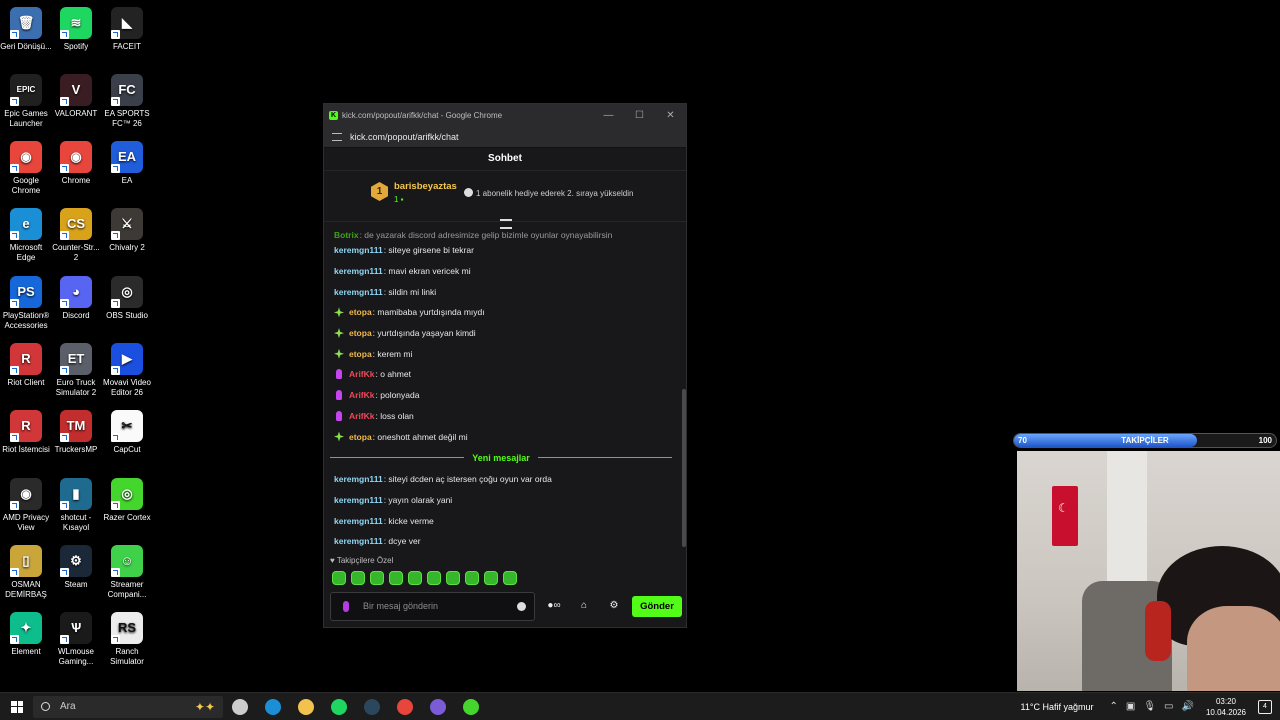  Describe the element at coordinates (1114, 706) in the screenshot. I see `tray-chevron-icon: ⌃` at that location.